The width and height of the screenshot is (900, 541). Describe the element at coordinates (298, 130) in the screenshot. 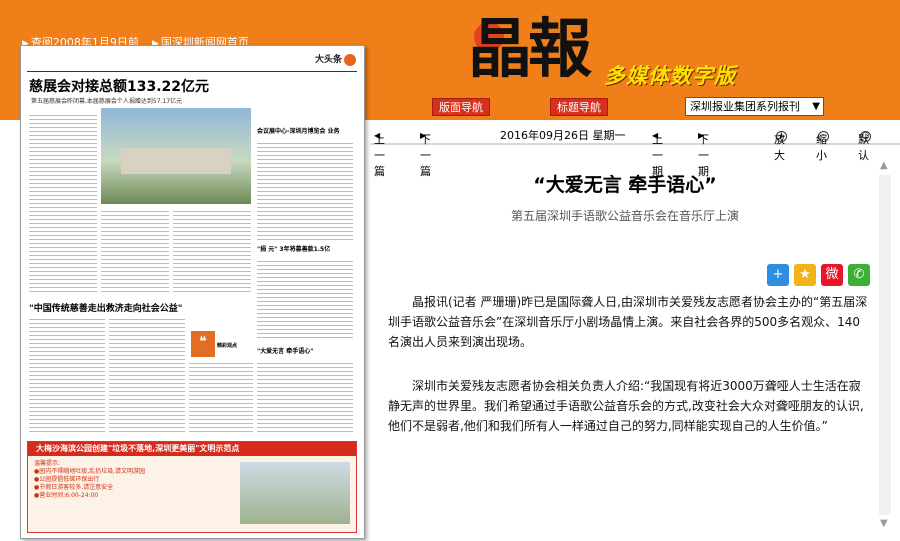

I see `paper-side-head: 会议展中心-深圳月博览会 业务` at that location.